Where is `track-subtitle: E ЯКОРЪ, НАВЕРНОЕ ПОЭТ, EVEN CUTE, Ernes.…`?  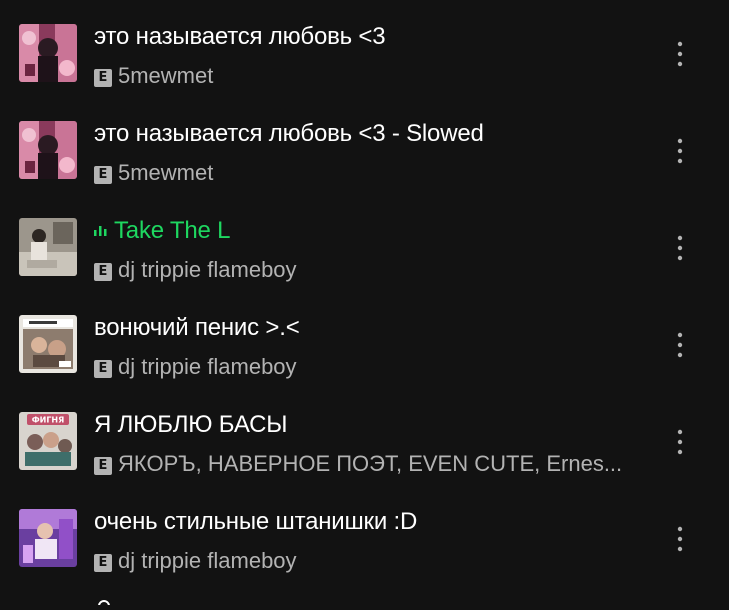
track-subtitle: E ЯКОРЪ, НАВЕРНОЕ ПОЭТ, EVEN CUTE, Ernes.… is located at coordinates (364, 464).